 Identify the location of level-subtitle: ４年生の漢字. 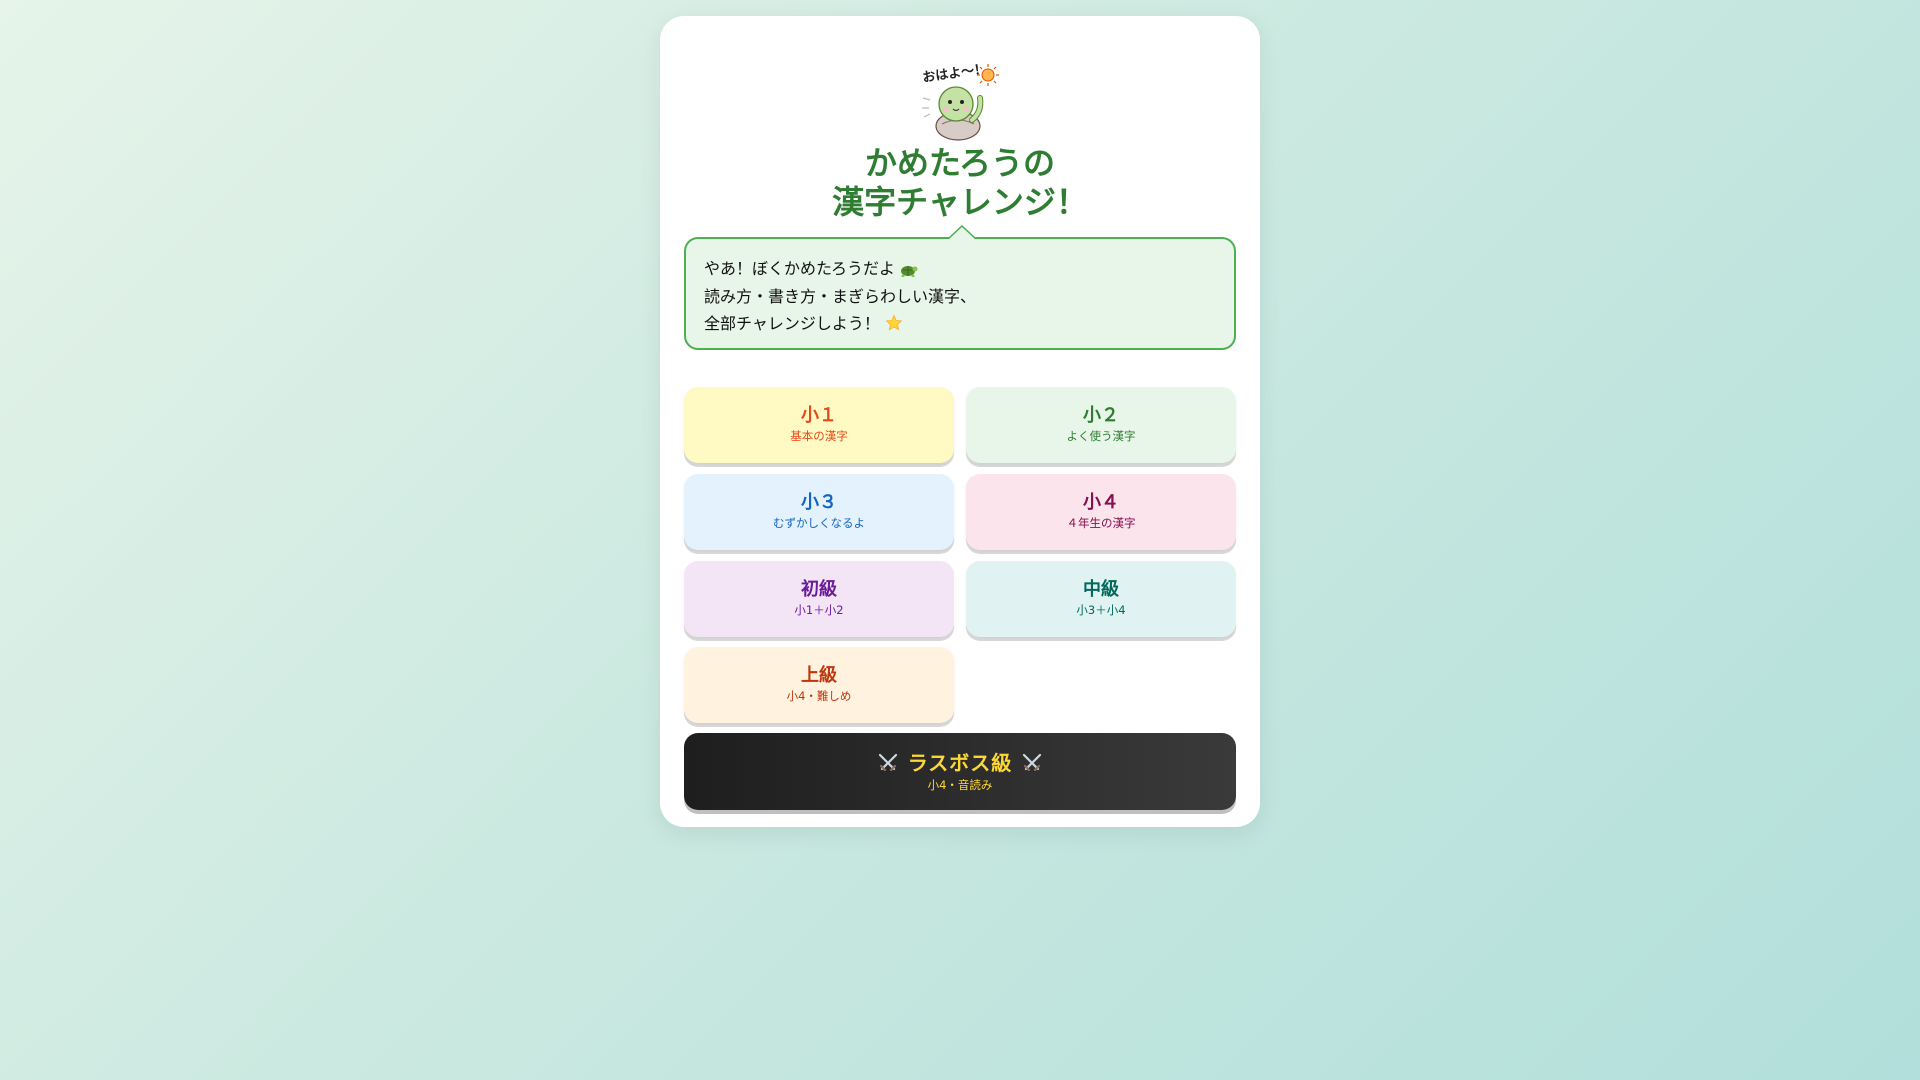
(1101, 523).